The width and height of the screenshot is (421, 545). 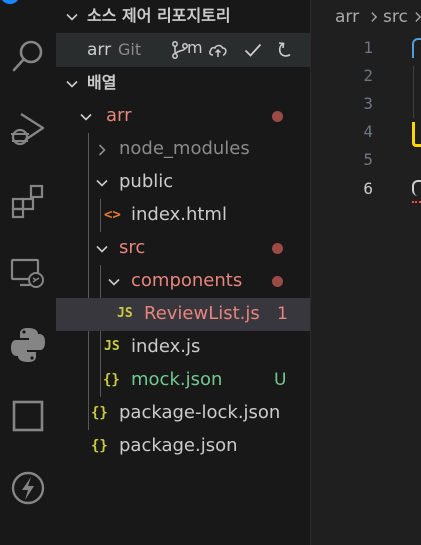 I want to click on line-number: 1, so click(x=368, y=47).